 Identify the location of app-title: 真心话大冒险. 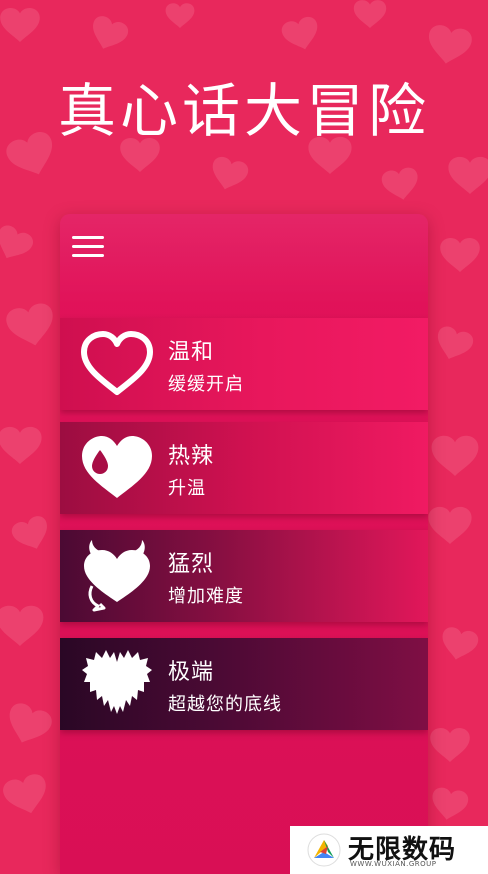
(243, 111).